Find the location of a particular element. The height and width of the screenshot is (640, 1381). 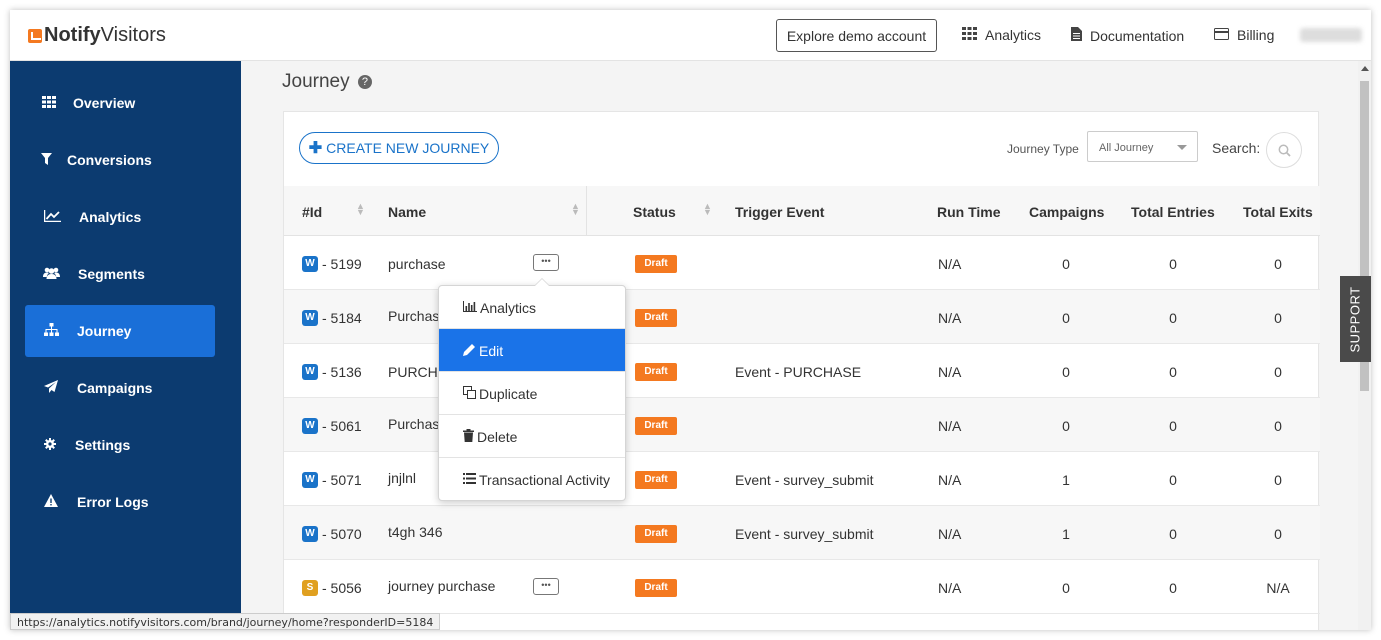

gear-icon is located at coordinates (50, 445).